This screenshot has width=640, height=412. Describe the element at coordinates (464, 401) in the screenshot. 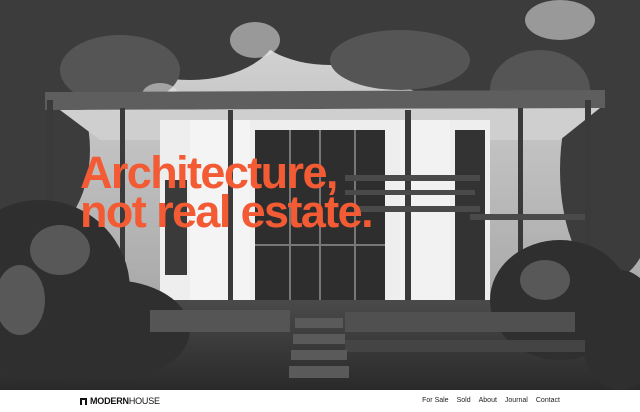

I see `nav-sold: Sold` at that location.